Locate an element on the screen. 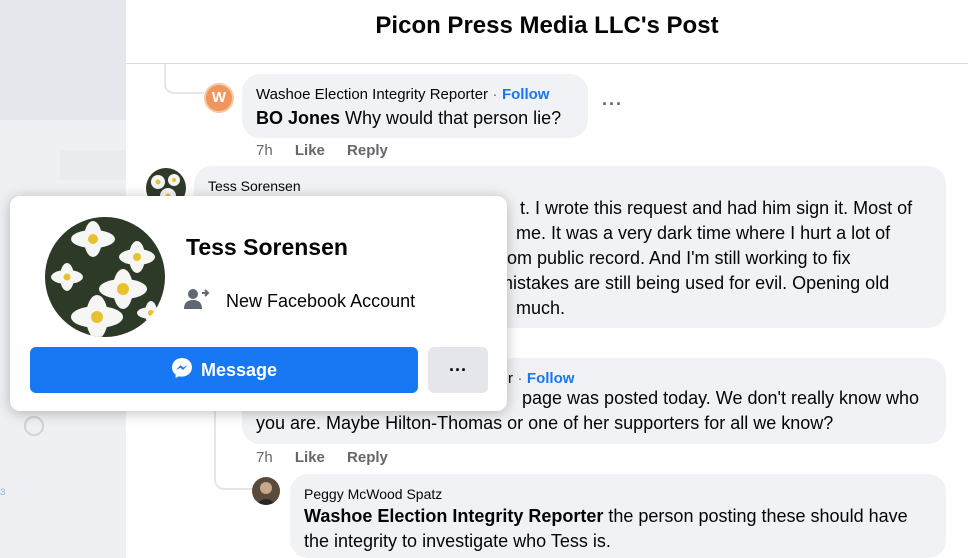 The image size is (968, 558). mention-link: BO Jones is located at coordinates (298, 118).